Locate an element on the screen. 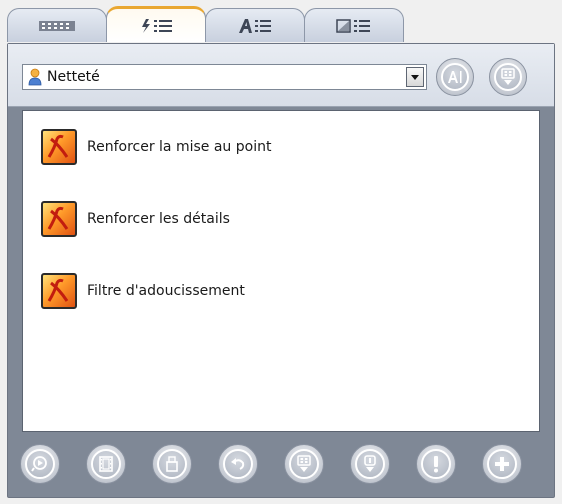 This screenshot has width=562, height=504. info-button is located at coordinates (436, 464).